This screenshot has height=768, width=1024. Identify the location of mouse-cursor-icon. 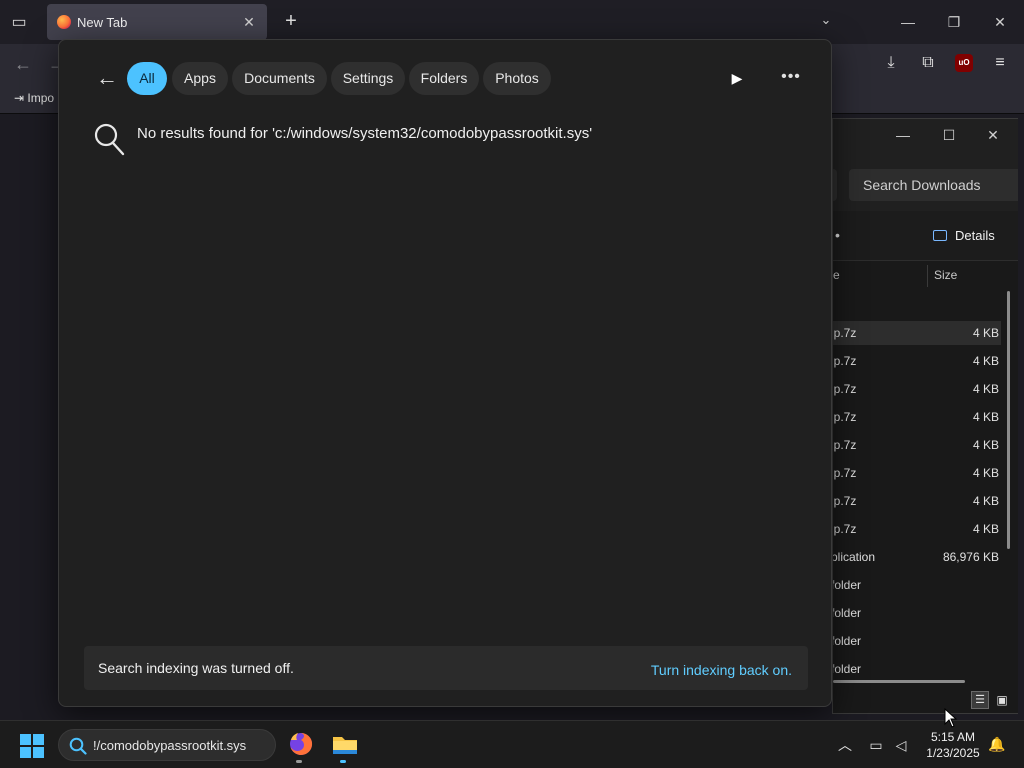
(951, 718).